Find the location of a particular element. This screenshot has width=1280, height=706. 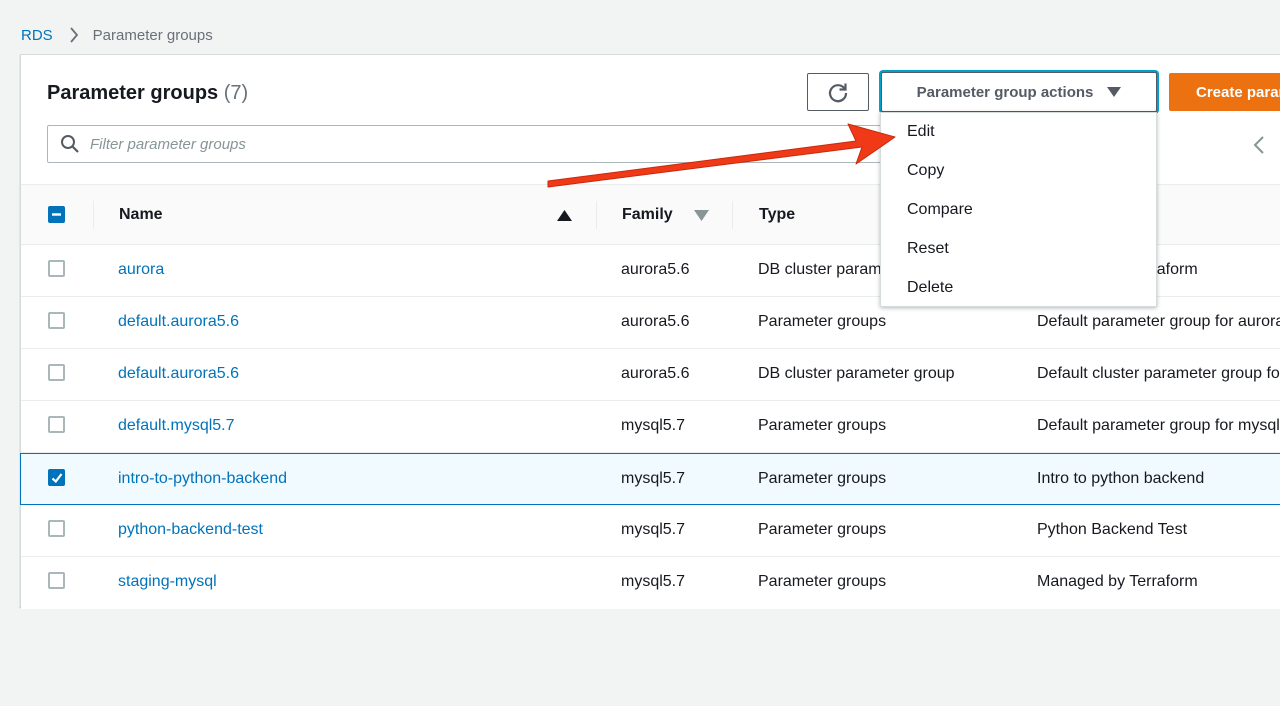

previous-page-button is located at coordinates (1259, 147).